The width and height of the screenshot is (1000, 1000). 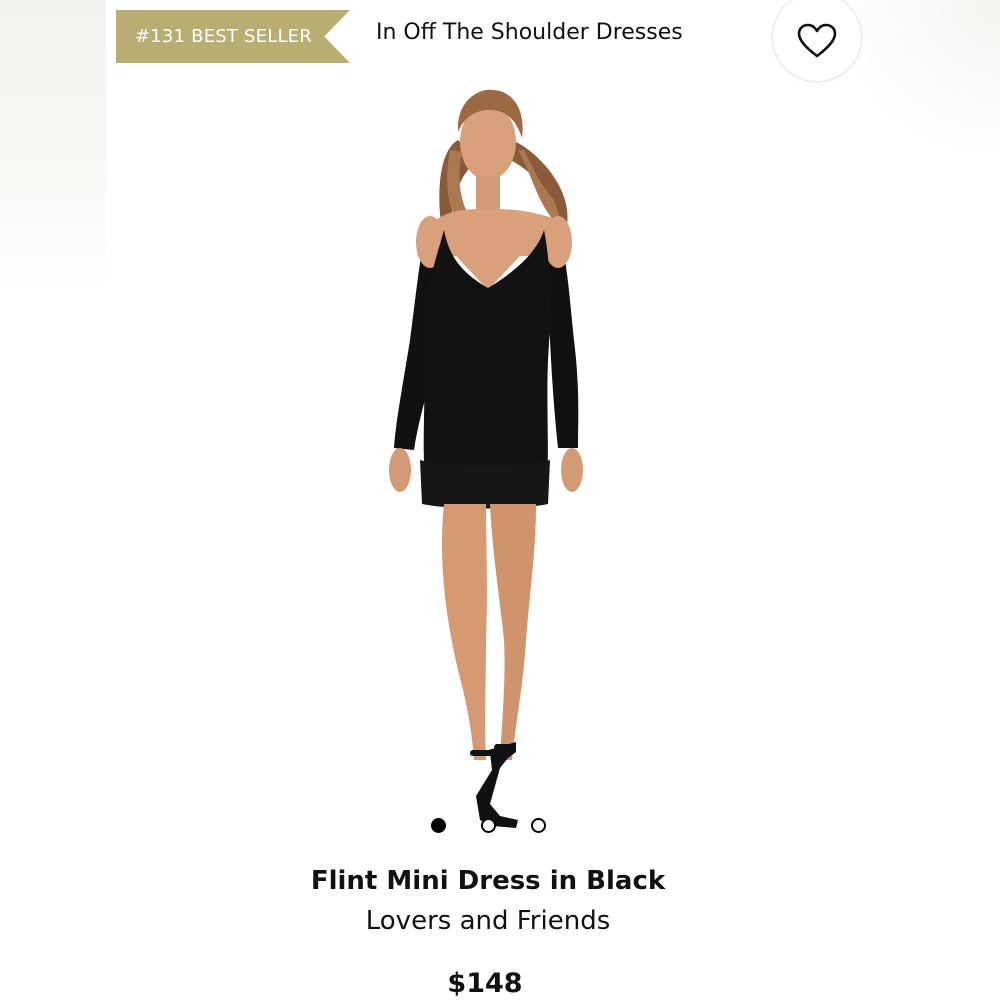 What do you see at coordinates (53, 145) in the screenshot?
I see `background-gradient-left` at bounding box center [53, 145].